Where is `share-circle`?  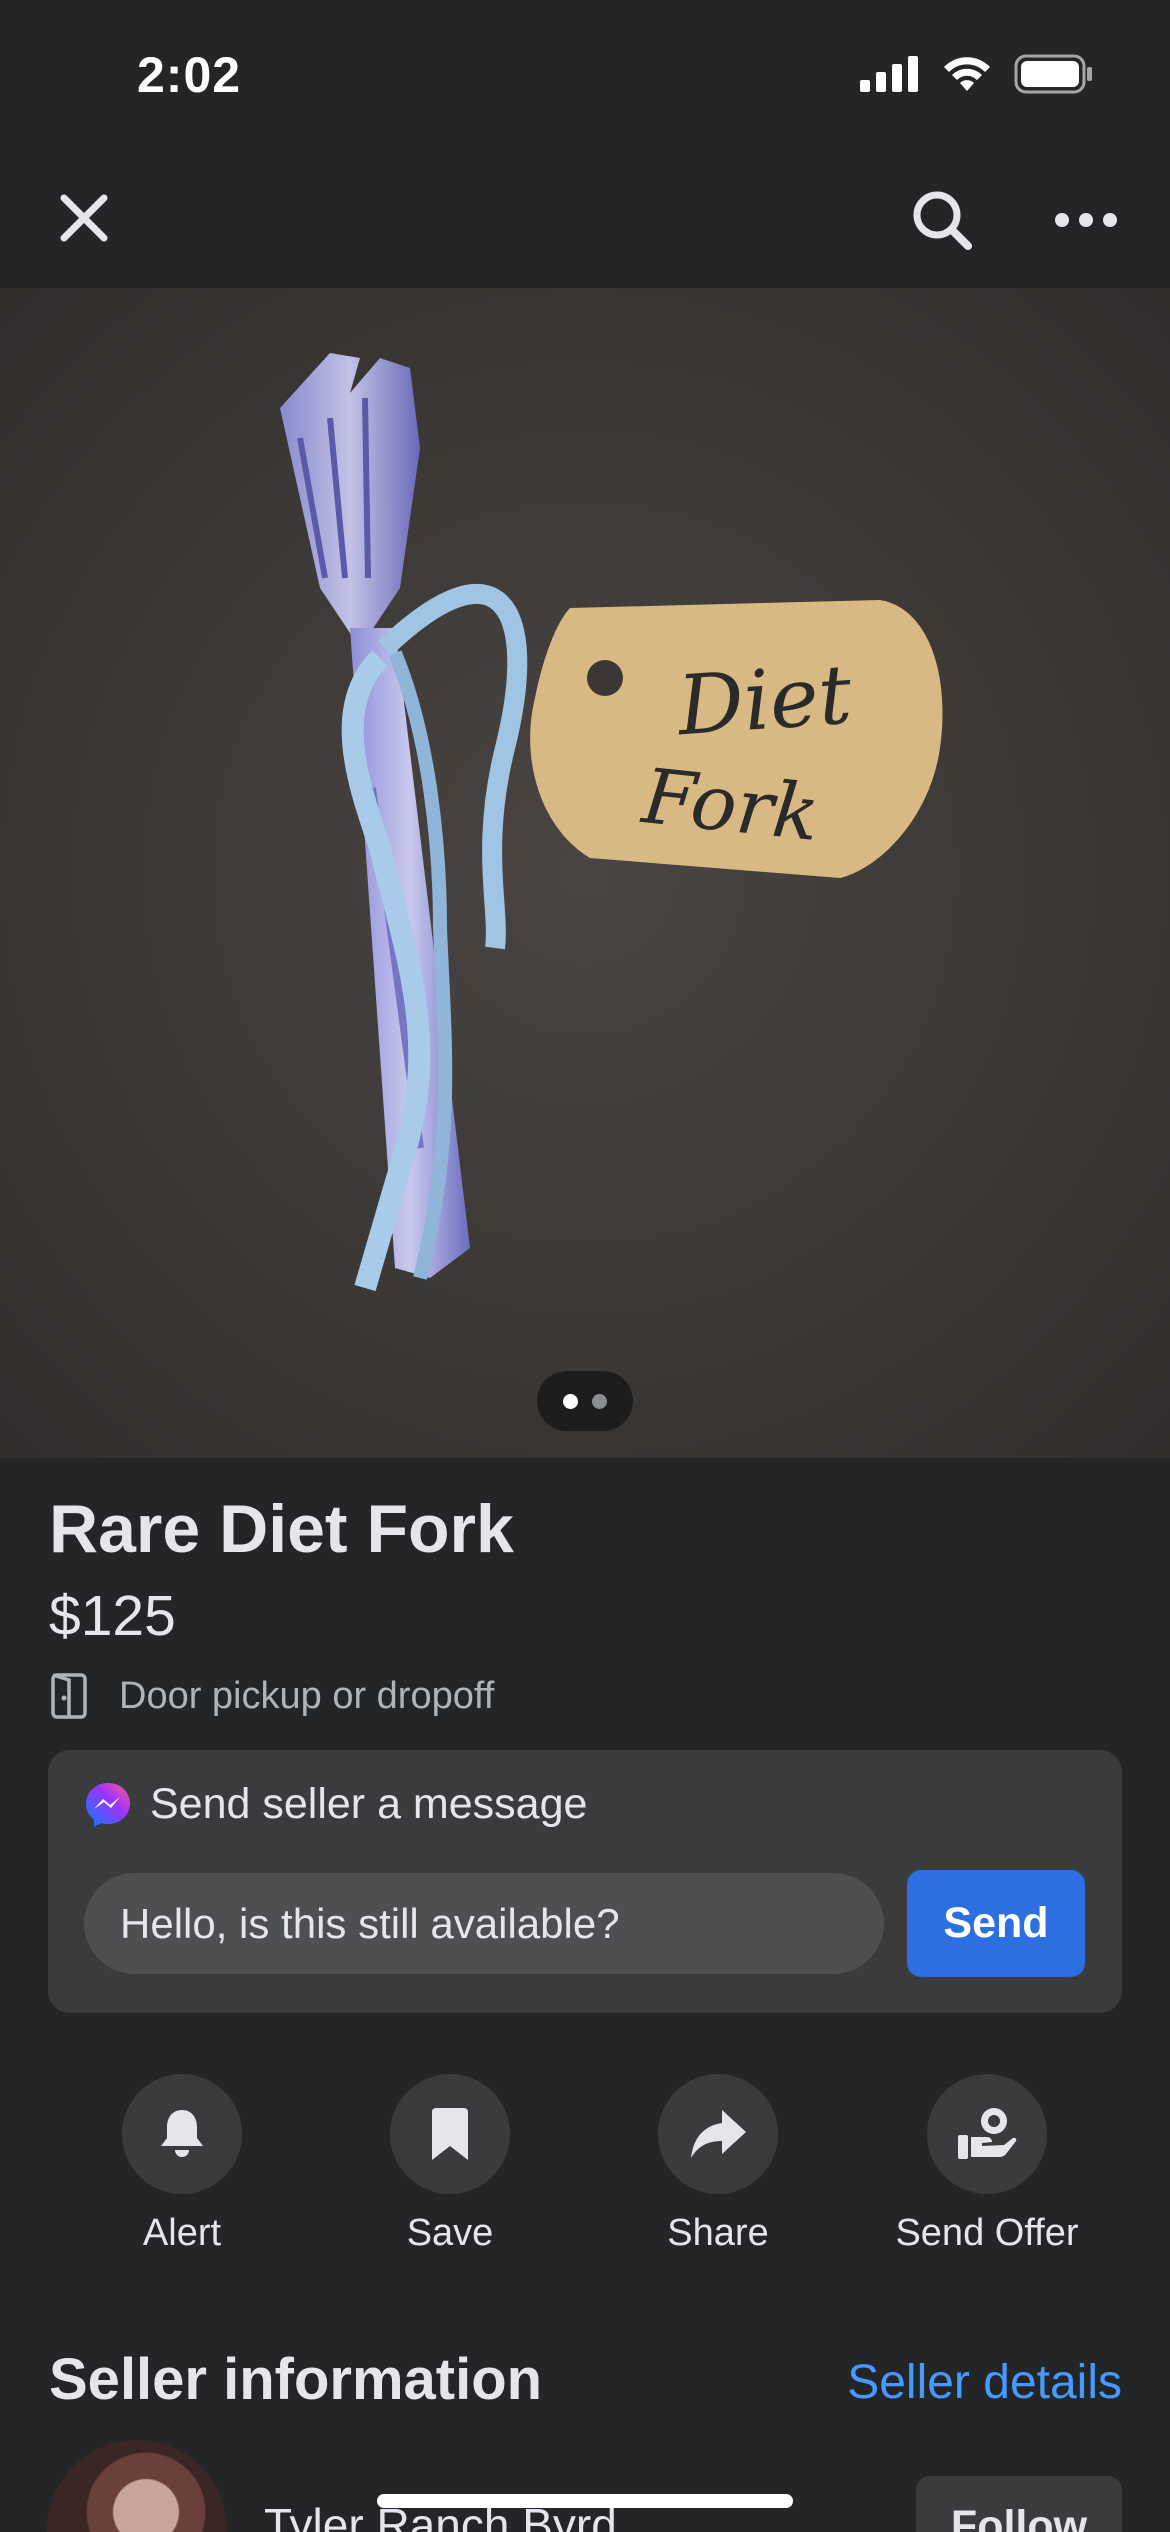
share-circle is located at coordinates (718, 2134).